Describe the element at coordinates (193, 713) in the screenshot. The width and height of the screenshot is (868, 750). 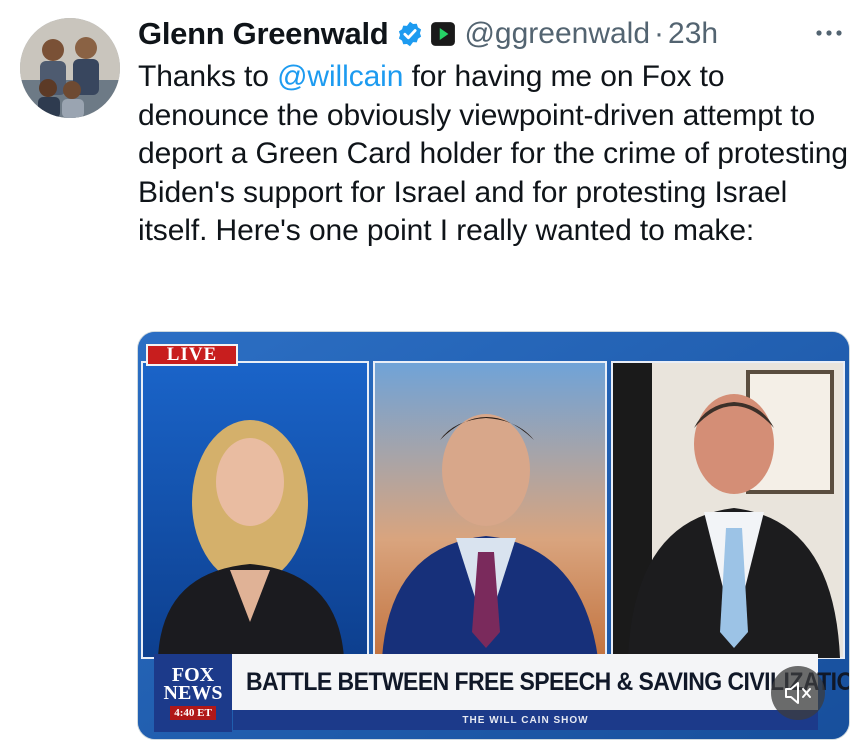
I see `broadcast-clock: 4:40 ET` at that location.